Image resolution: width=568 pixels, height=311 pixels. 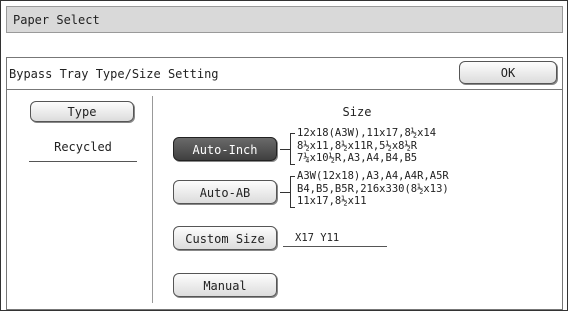 What do you see at coordinates (284, 73) in the screenshot?
I see `settings-header: Bypass Tray Type/Size Setting OK` at bounding box center [284, 73].